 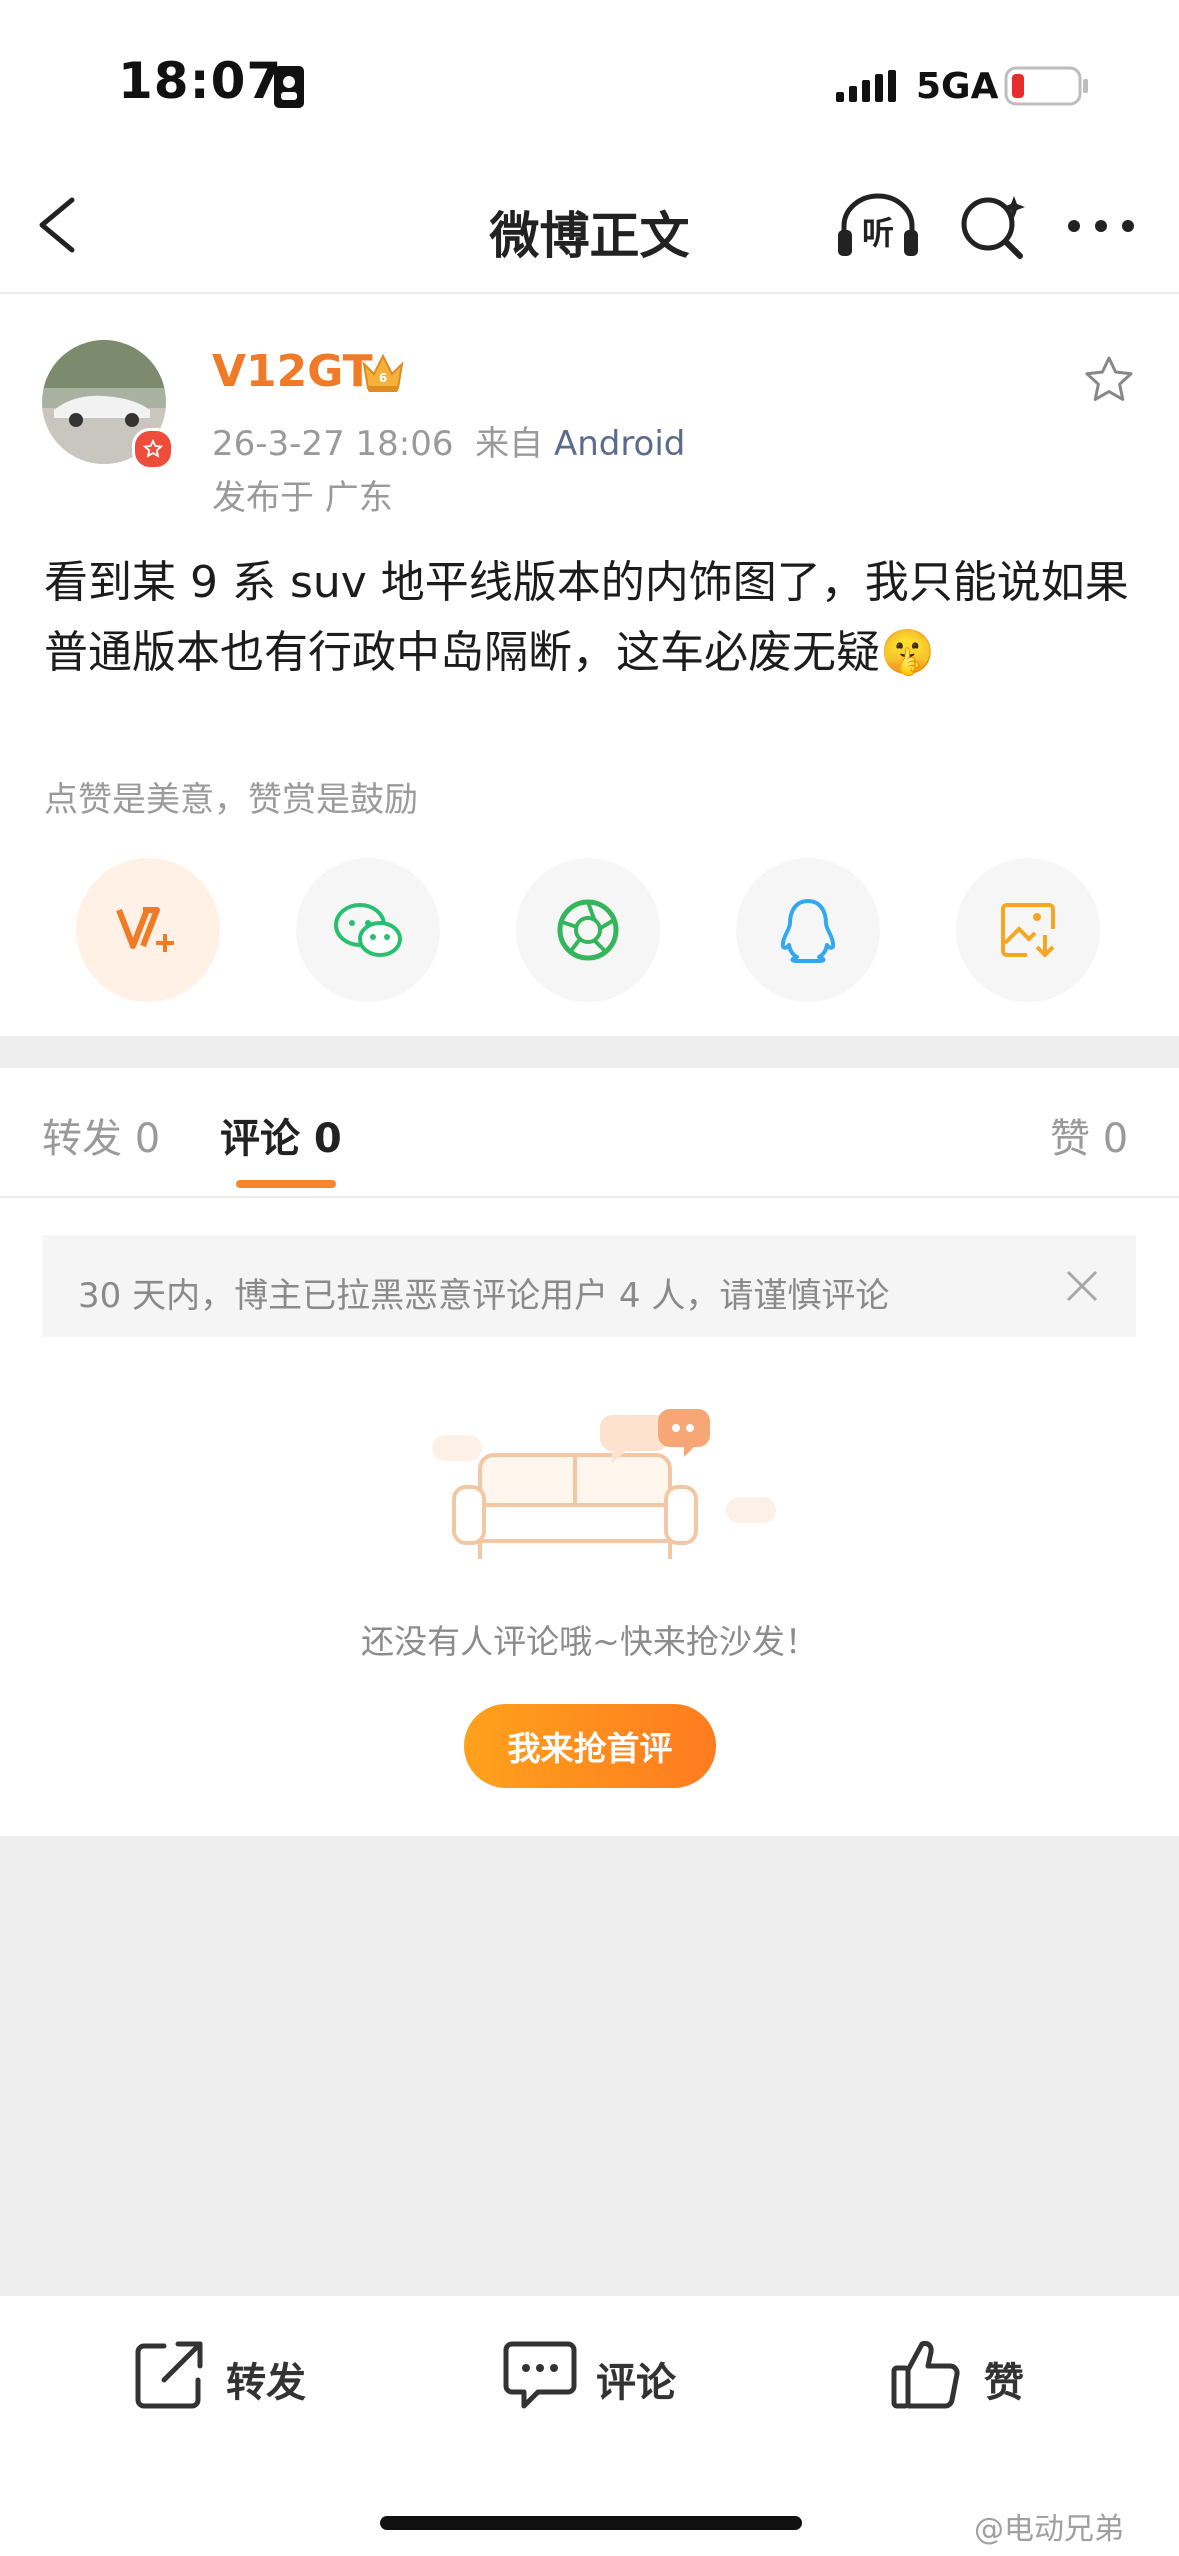 I want to click on screen-lock-icon, so click(x=289, y=89).